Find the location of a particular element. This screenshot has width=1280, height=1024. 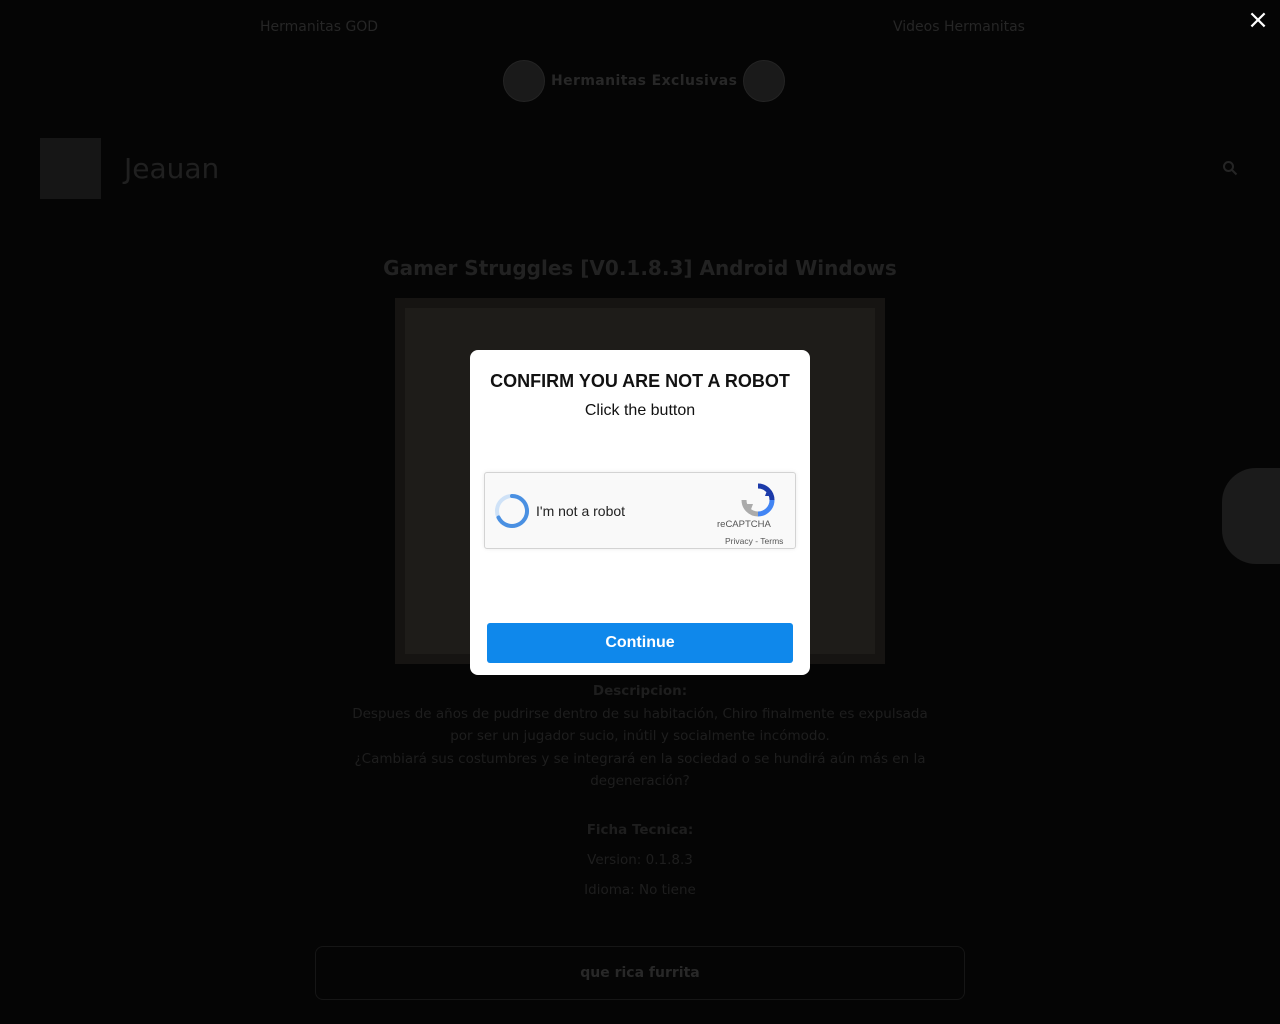

tech-sheet-line: Idioma: No tiene is located at coordinates (640, 890).